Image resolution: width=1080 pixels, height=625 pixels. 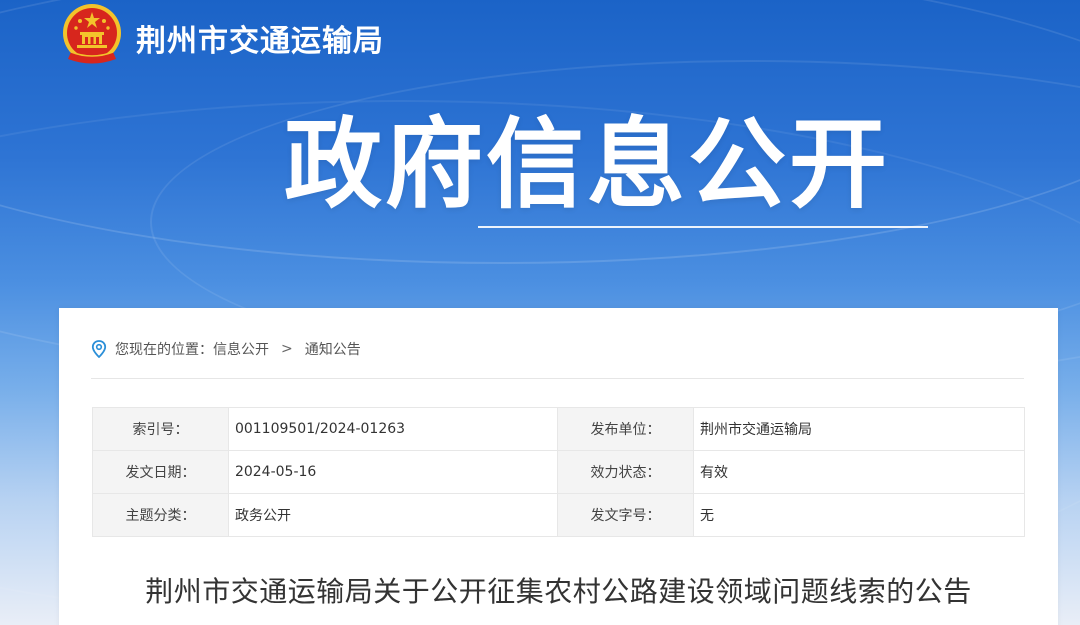 What do you see at coordinates (160, 429) in the screenshot?
I see `meta-label-index: 索引号：` at bounding box center [160, 429].